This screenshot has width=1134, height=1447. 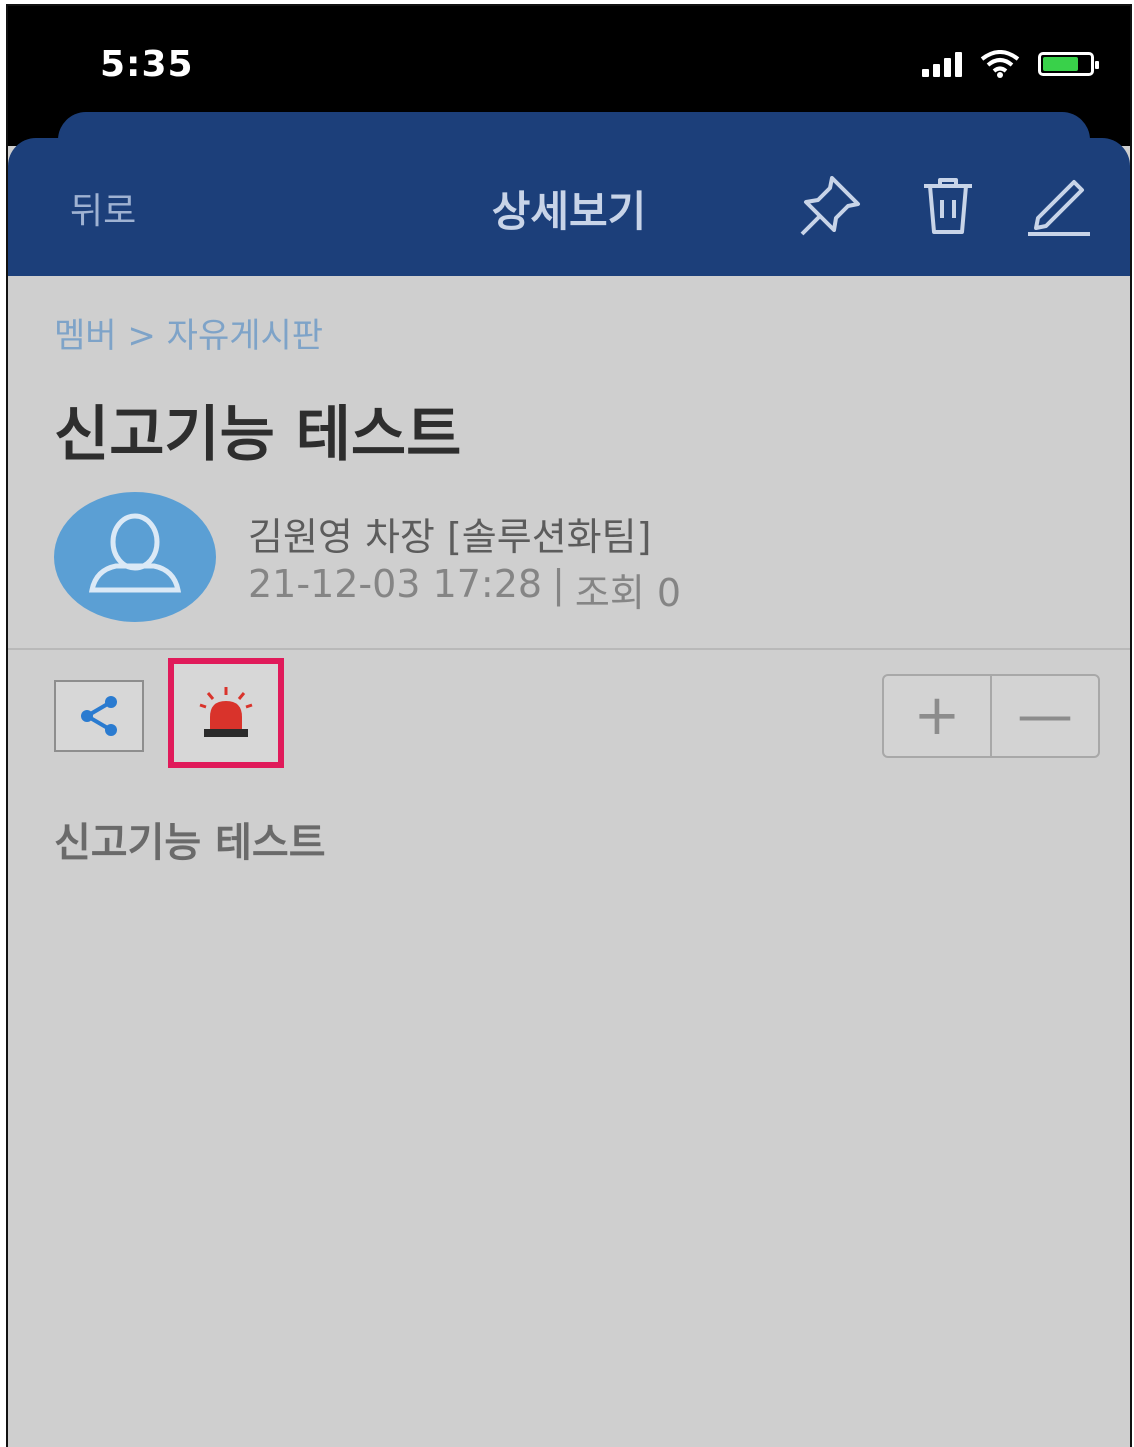 What do you see at coordinates (135, 557) in the screenshot?
I see `avatar` at bounding box center [135, 557].